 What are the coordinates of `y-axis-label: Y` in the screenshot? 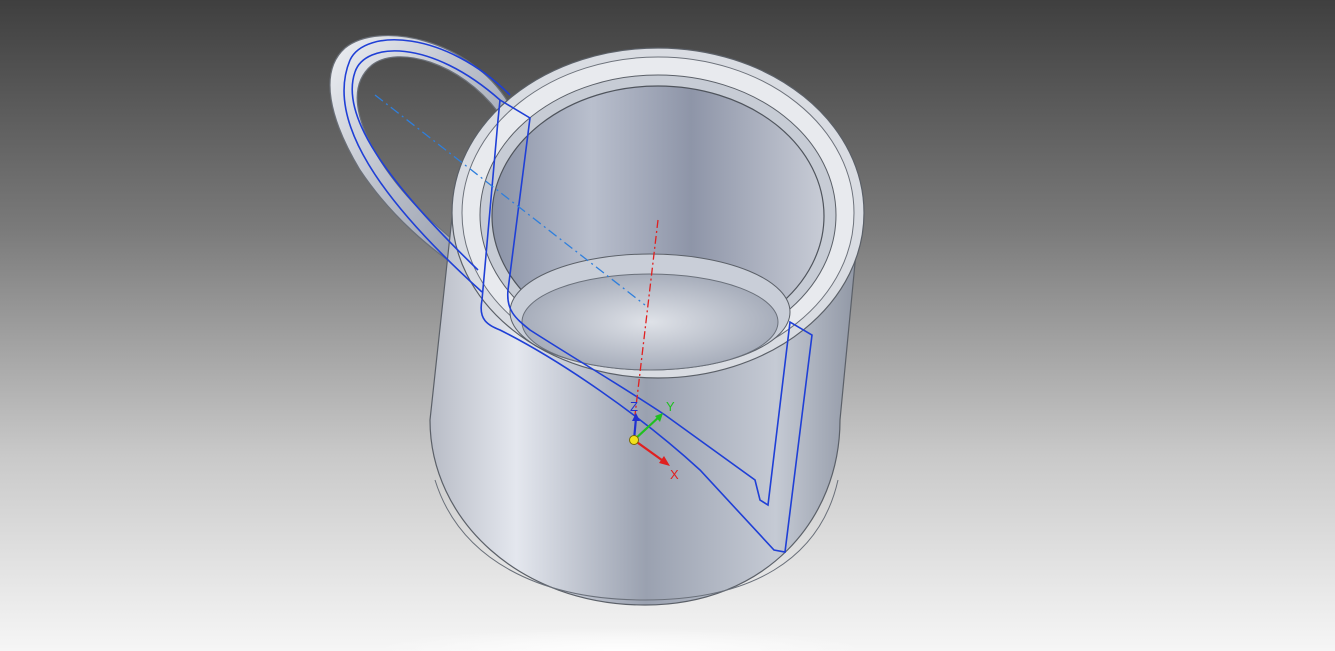 It's located at (670, 406).